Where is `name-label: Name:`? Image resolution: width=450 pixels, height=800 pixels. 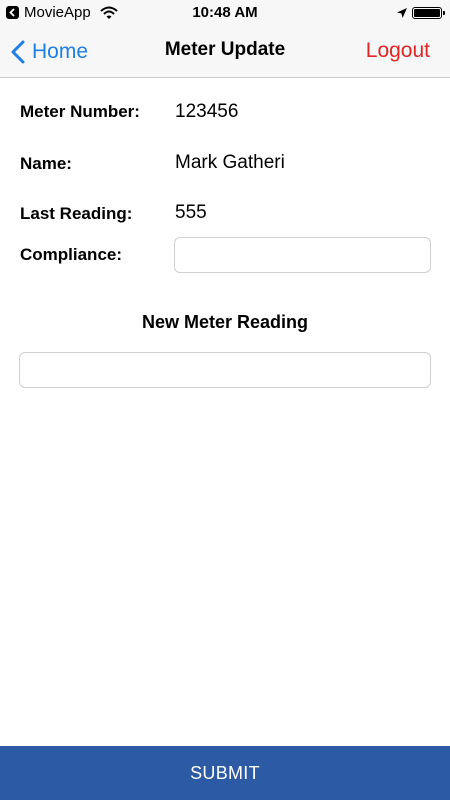
name-label: Name: is located at coordinates (46, 163).